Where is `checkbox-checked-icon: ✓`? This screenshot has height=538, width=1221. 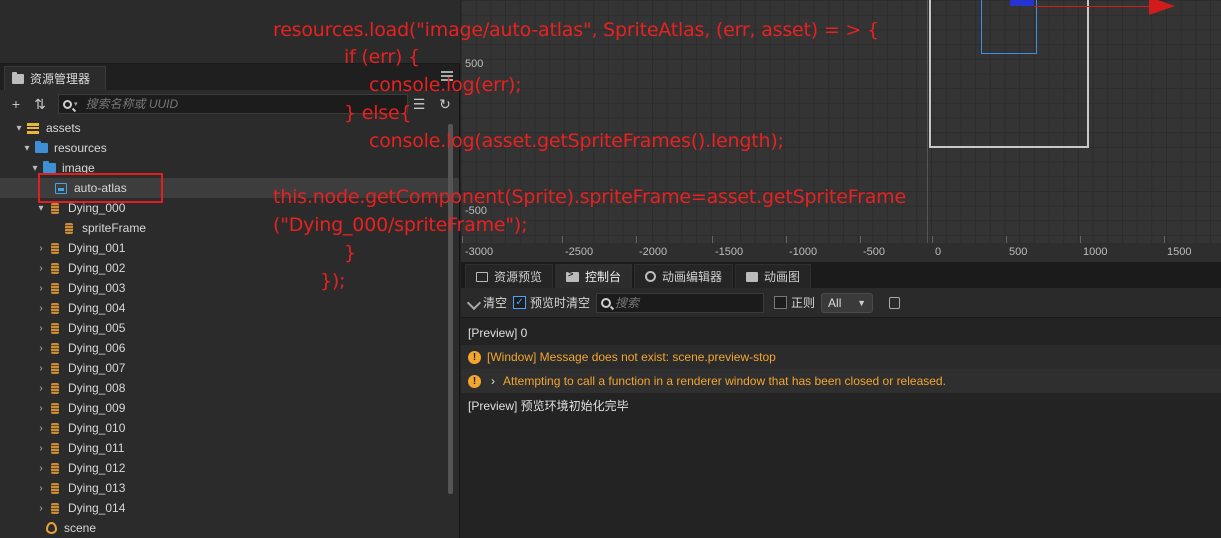 checkbox-checked-icon: ✓ is located at coordinates (520, 302).